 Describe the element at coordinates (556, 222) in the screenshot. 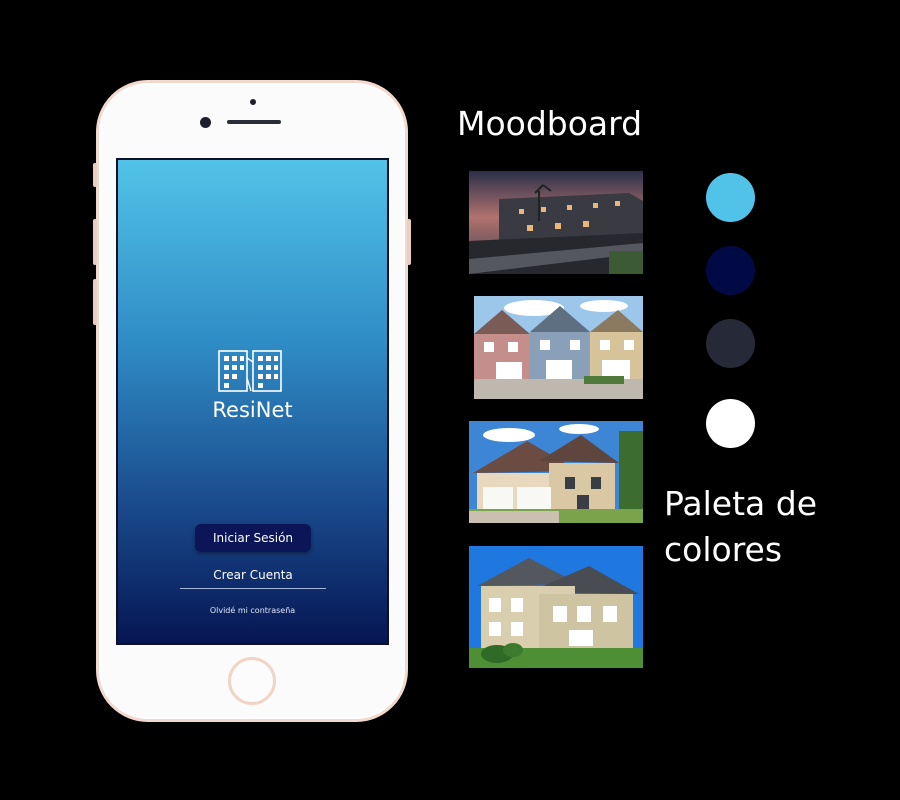

I see `townhouses-dusk-photo` at that location.